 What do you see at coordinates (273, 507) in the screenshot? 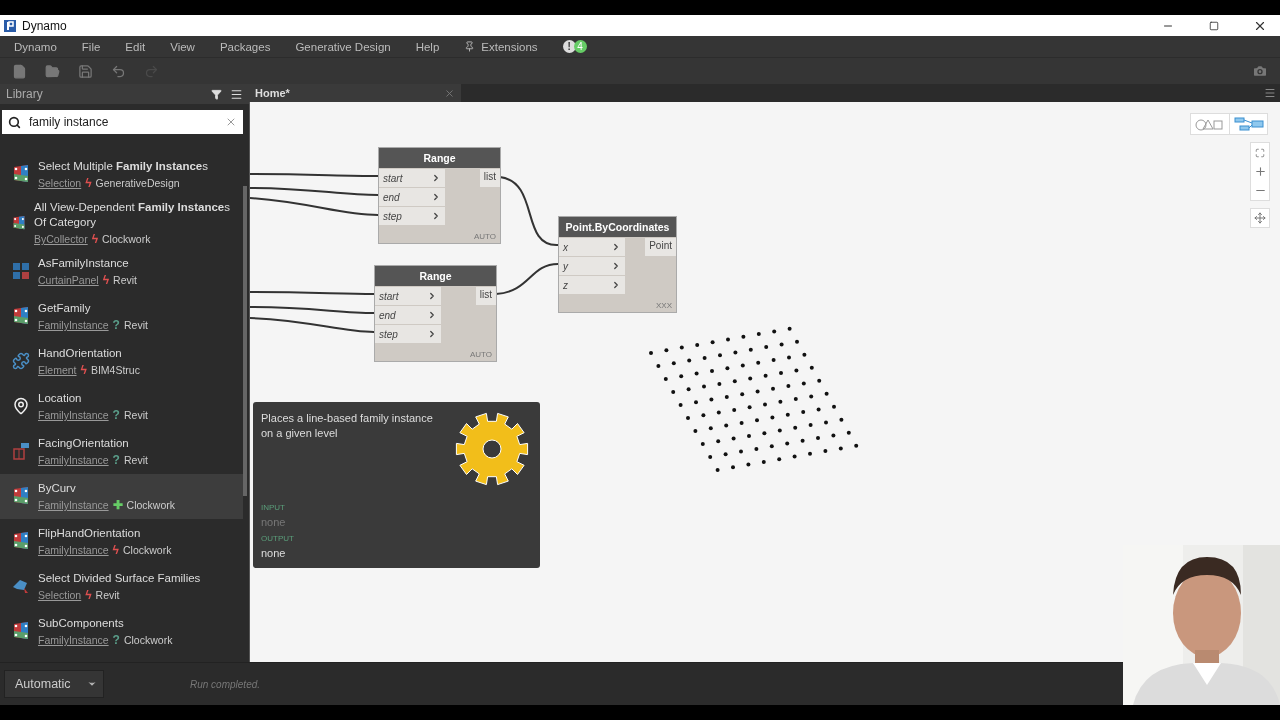
I see `input-label: INPUT` at bounding box center [273, 507].